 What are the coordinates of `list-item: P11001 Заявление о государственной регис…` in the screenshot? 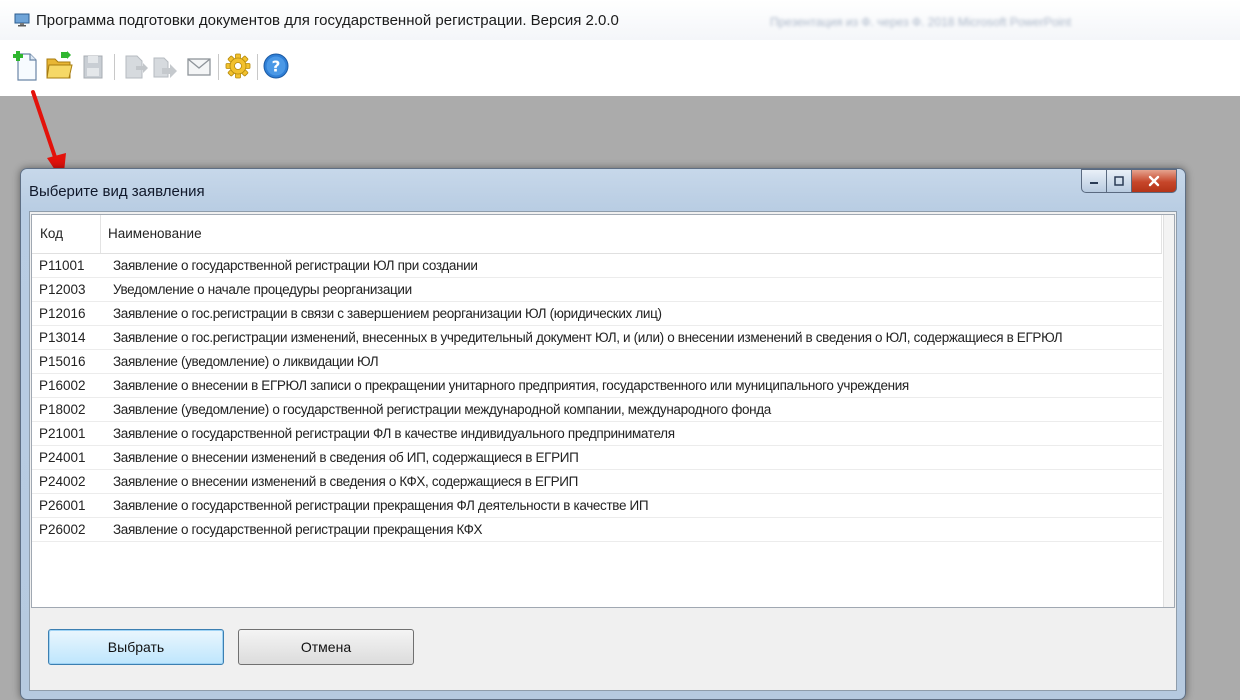 It's located at (597, 266).